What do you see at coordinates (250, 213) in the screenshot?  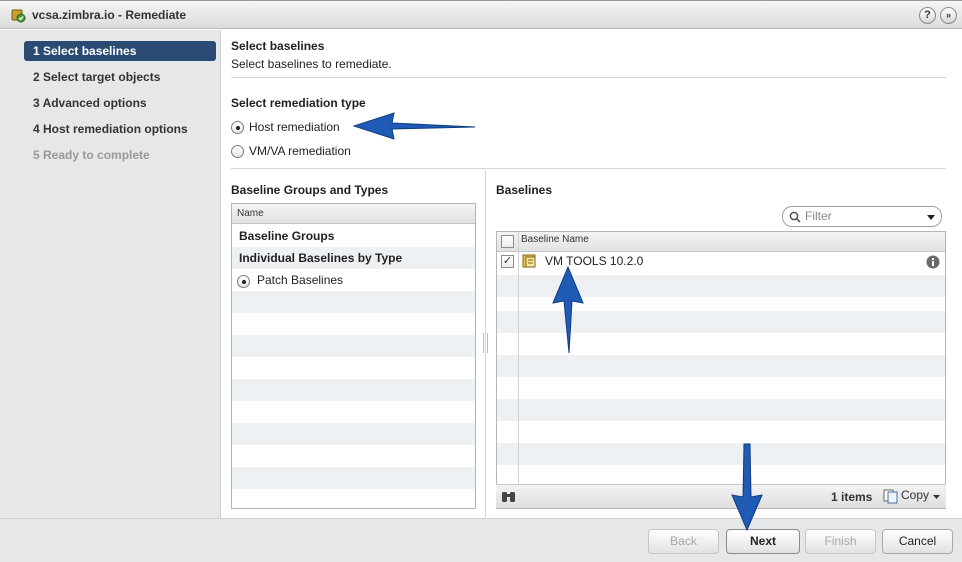 I see `groups-column-name: Name` at bounding box center [250, 213].